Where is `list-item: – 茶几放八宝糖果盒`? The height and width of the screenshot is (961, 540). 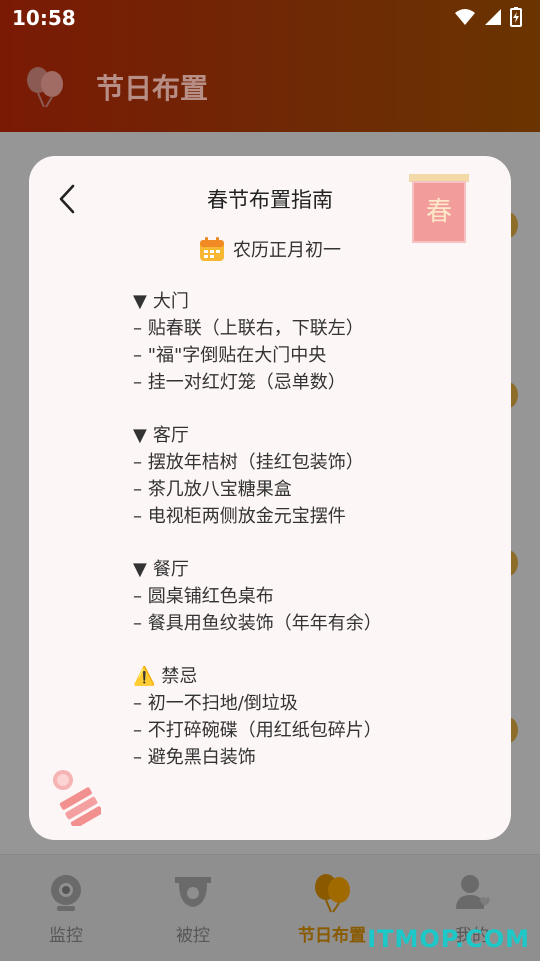 list-item: – 茶几放八宝糖果盒 is located at coordinates (212, 489).